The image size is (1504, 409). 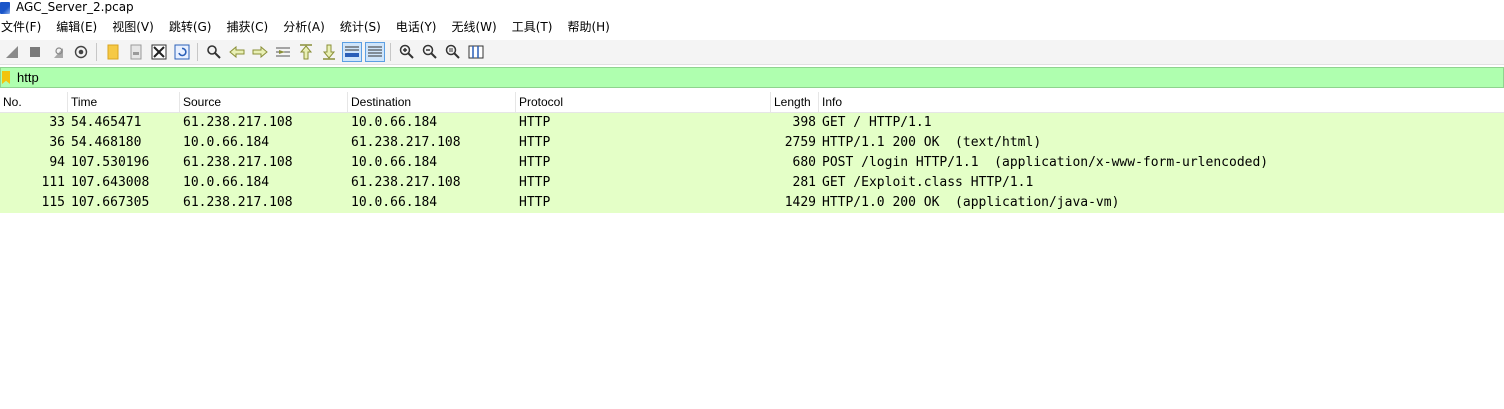 What do you see at coordinates (237, 52) in the screenshot?
I see `go-back-icon` at bounding box center [237, 52].